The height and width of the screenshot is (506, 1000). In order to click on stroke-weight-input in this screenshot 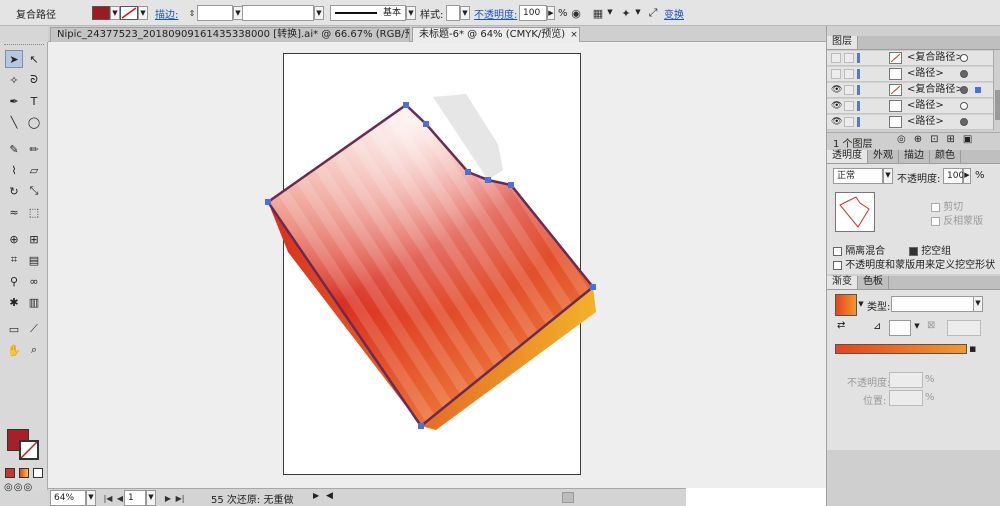, I will do `click(215, 13)`.